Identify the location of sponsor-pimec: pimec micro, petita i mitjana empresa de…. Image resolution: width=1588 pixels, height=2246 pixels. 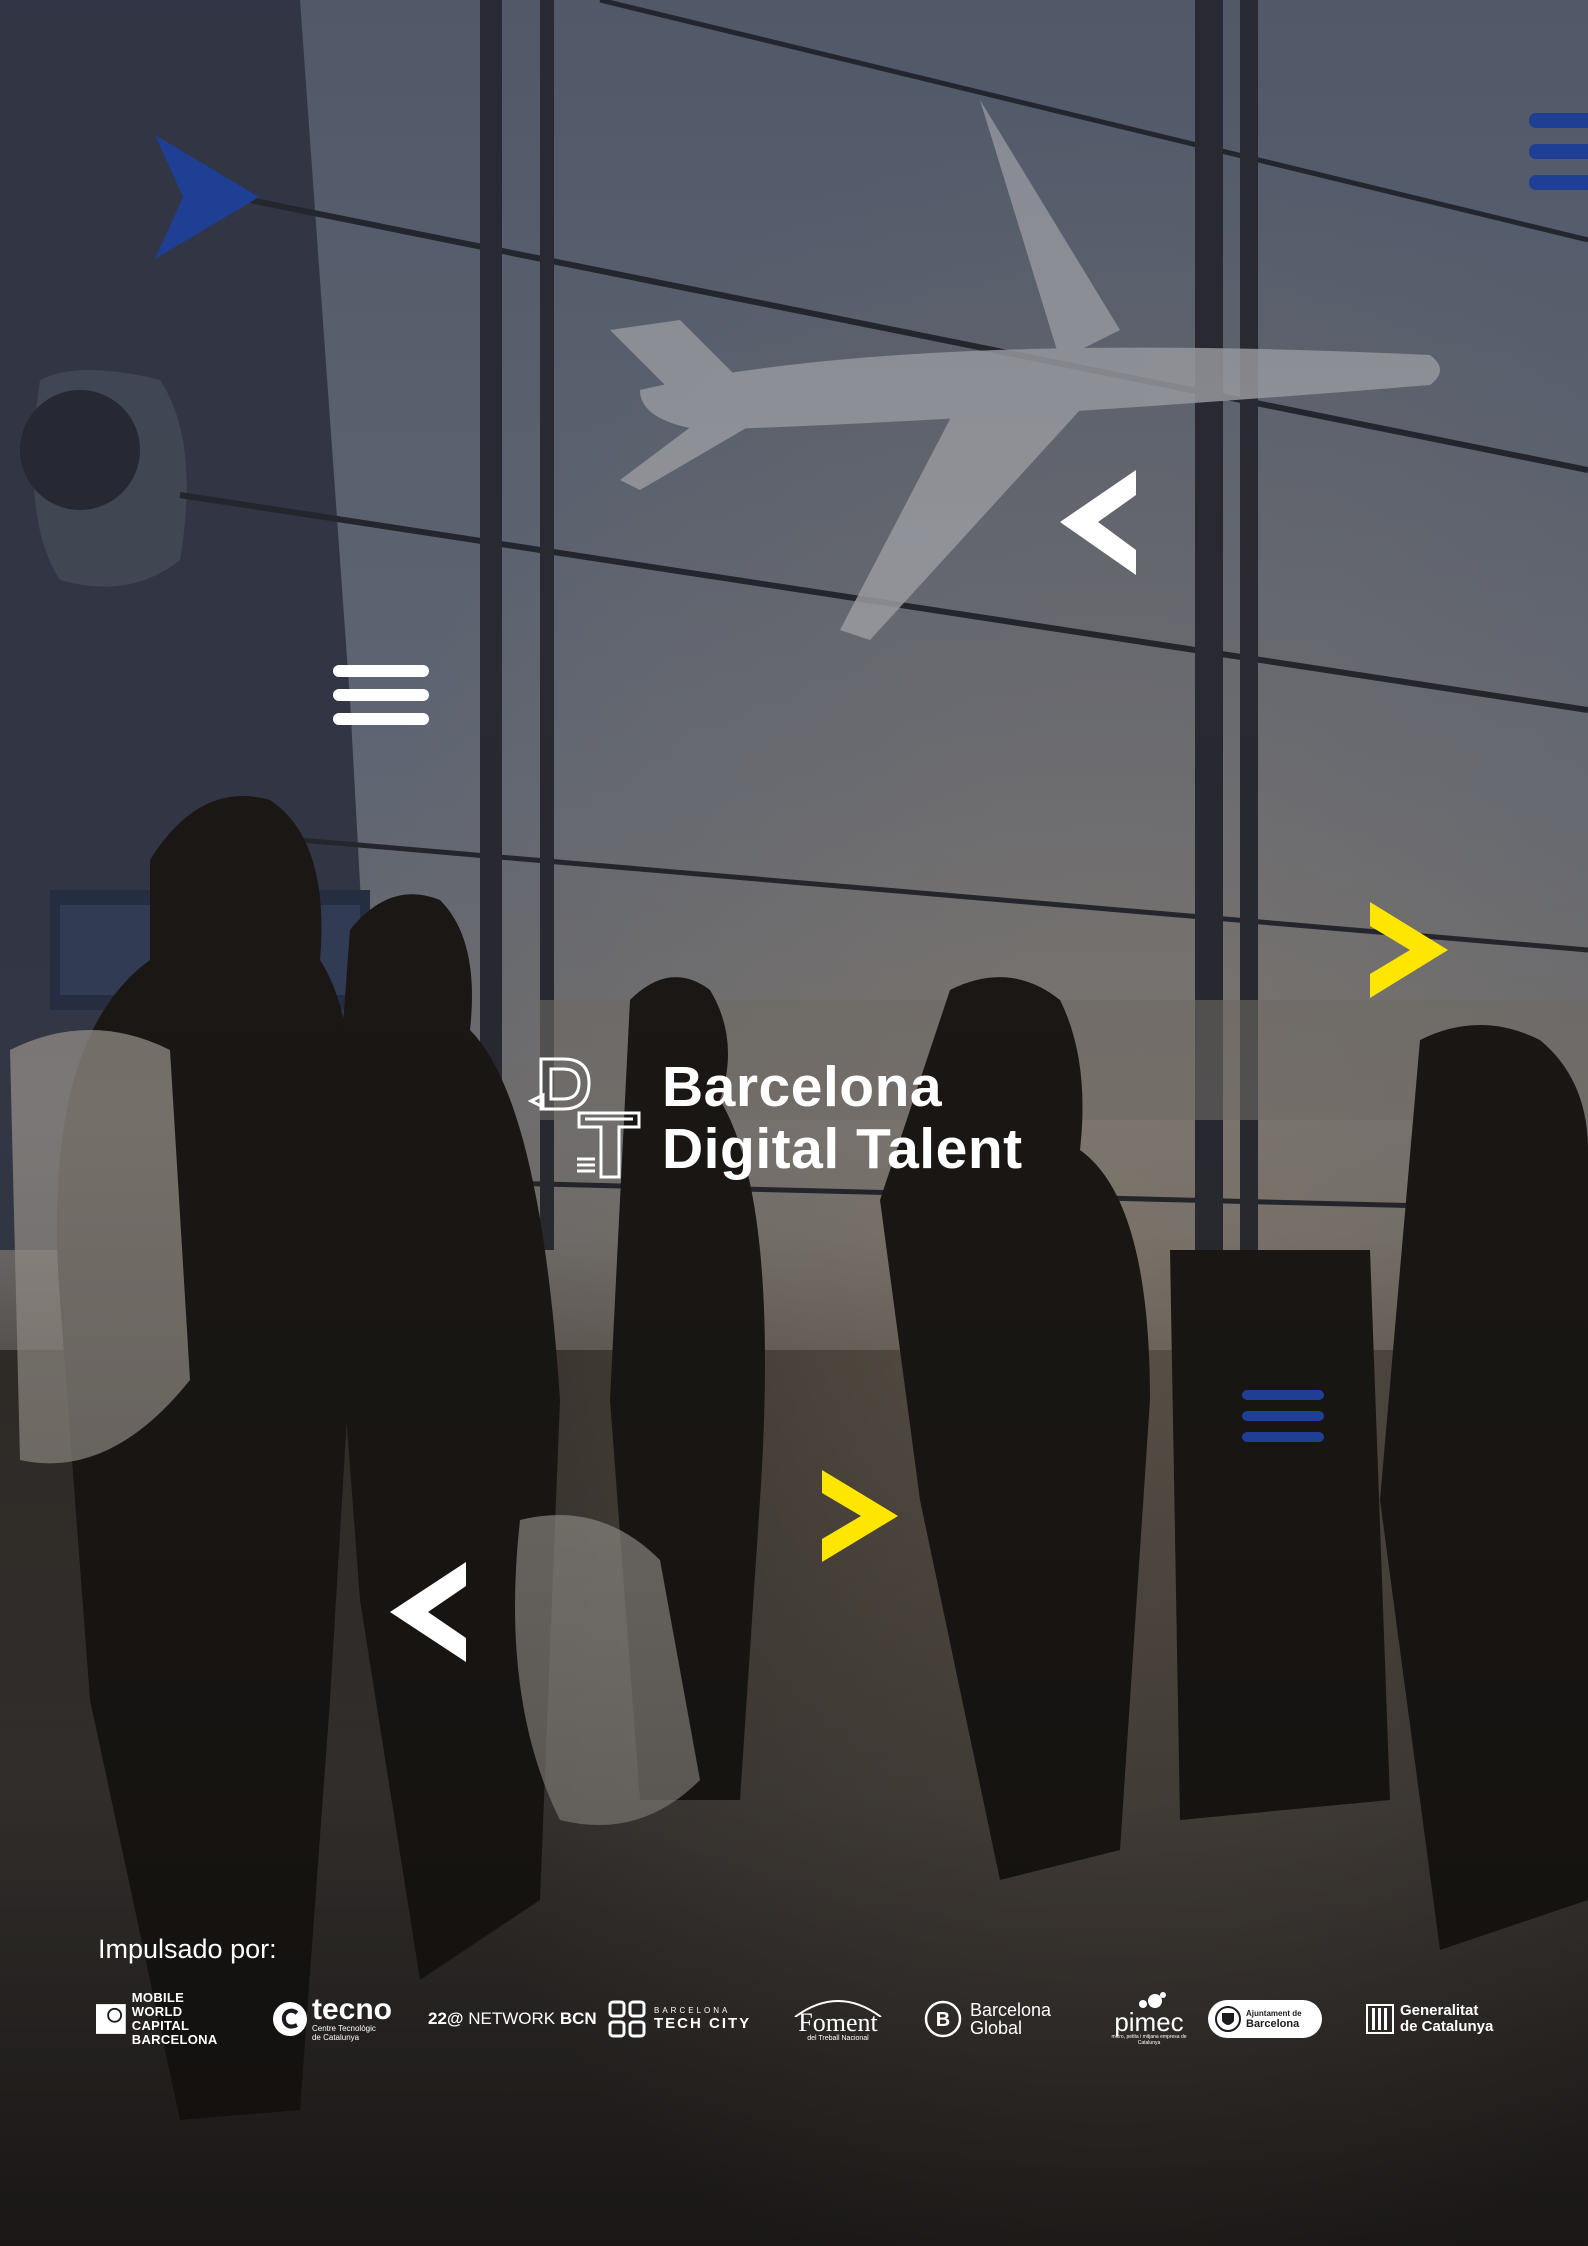
(1149, 2019).